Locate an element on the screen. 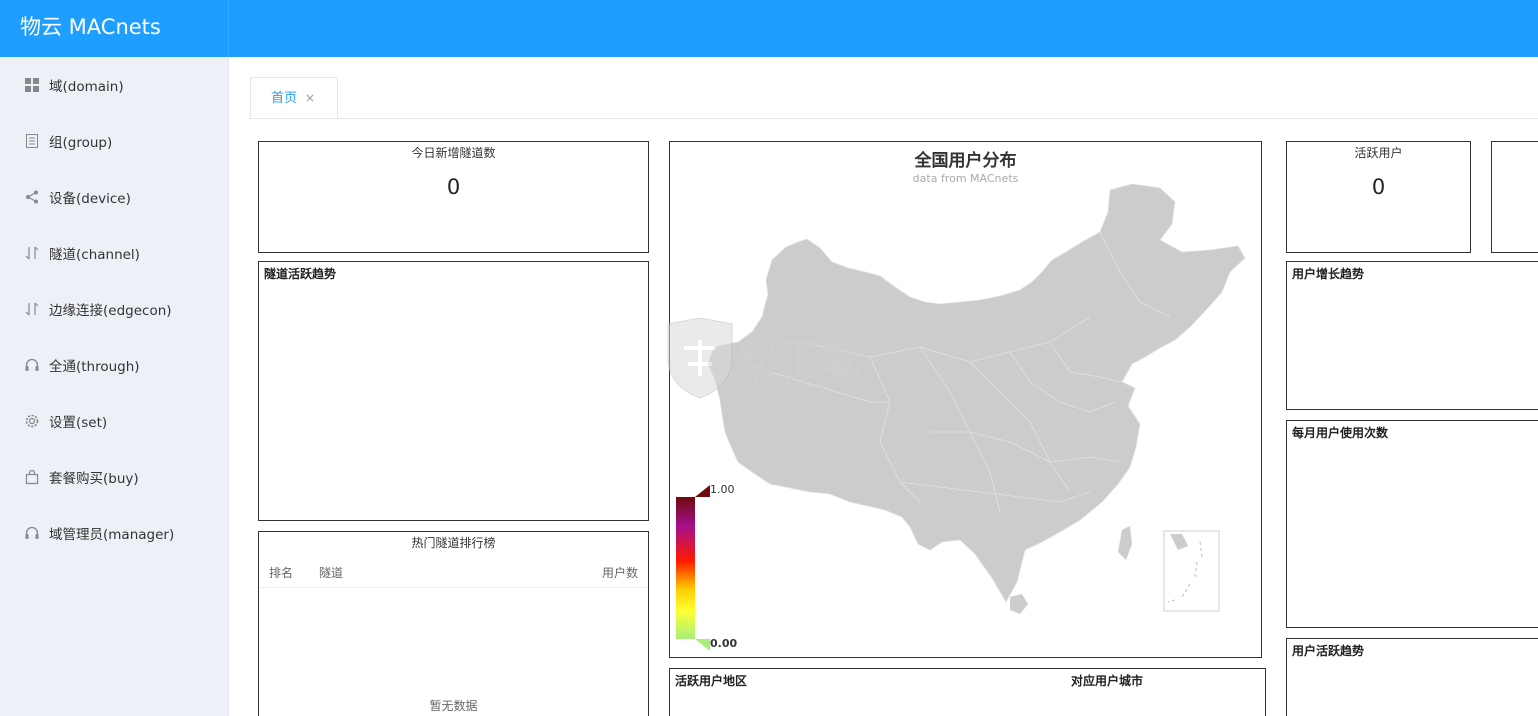 This screenshot has height=716, width=1538. tab-close-icon: × is located at coordinates (310, 98).